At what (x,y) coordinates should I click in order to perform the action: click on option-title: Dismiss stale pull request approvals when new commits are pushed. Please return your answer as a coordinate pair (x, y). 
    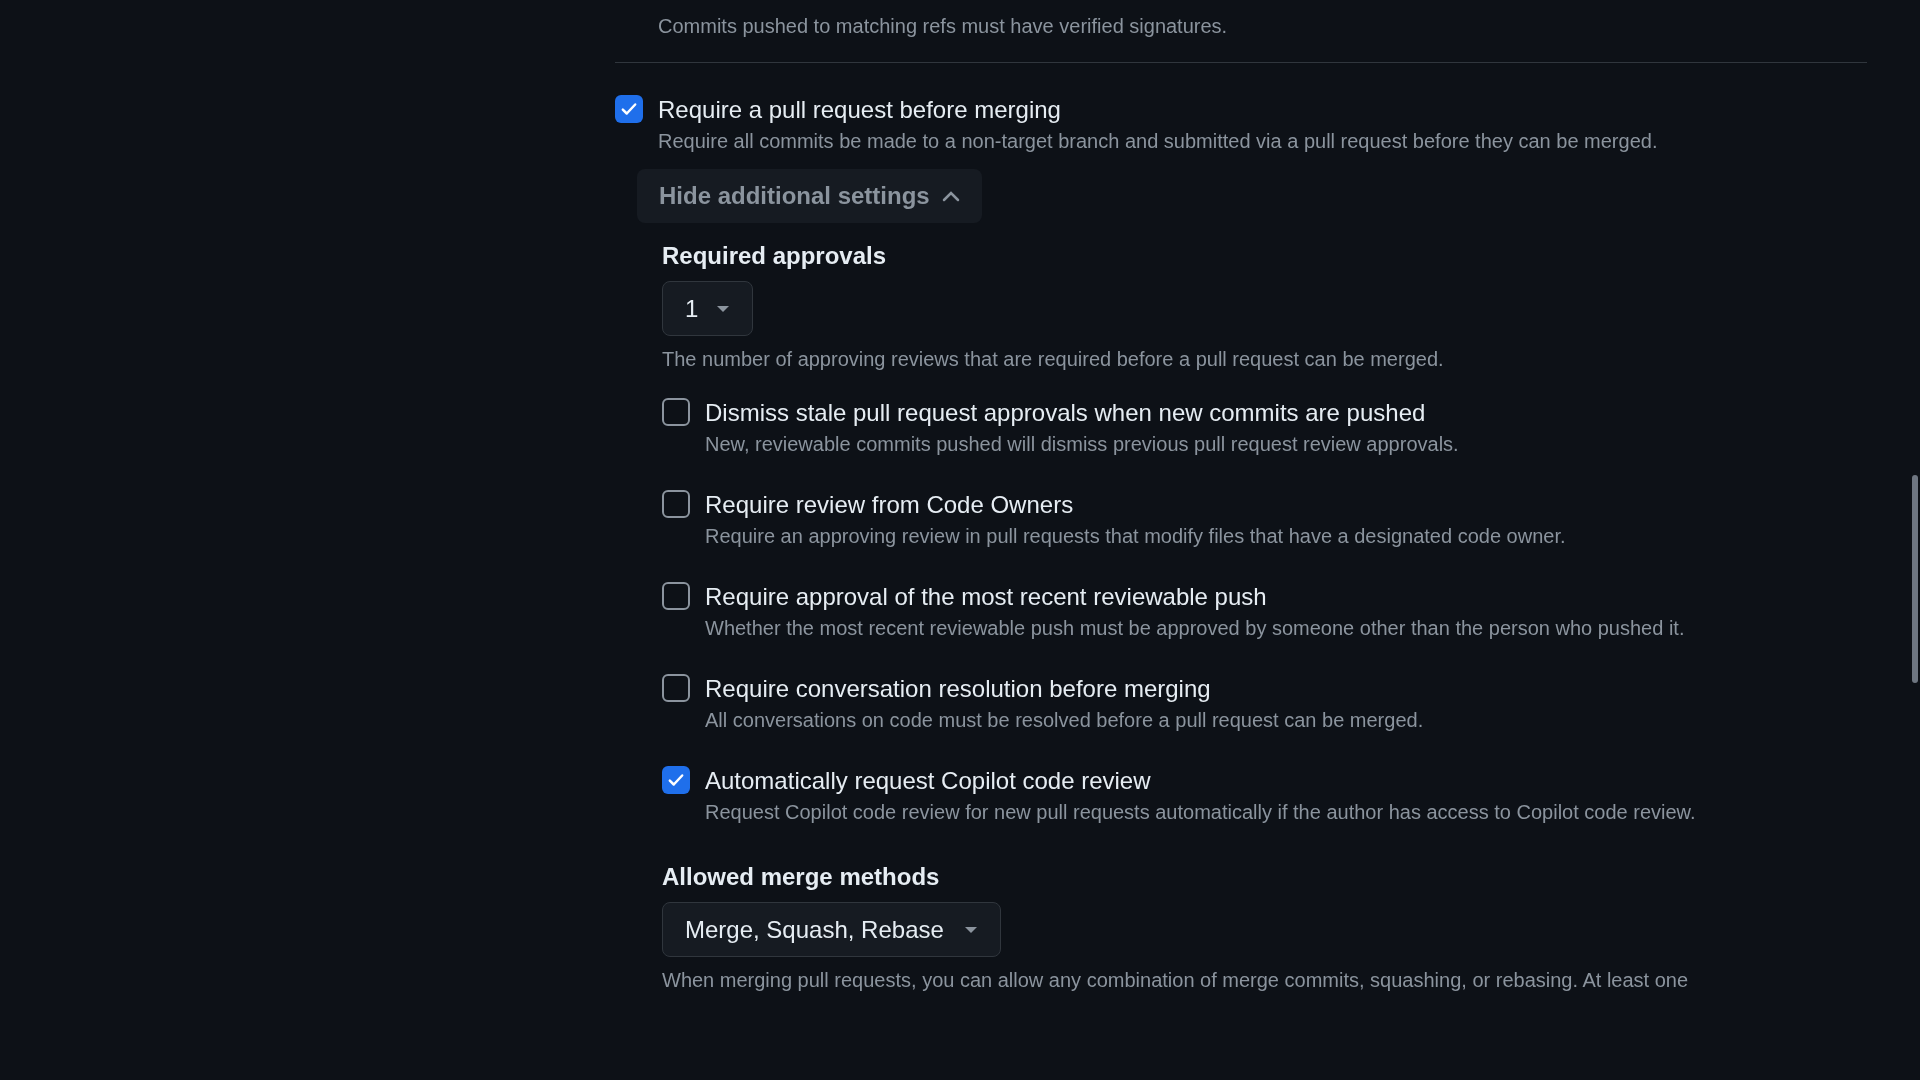
    Looking at the image, I should click on (1066, 413).